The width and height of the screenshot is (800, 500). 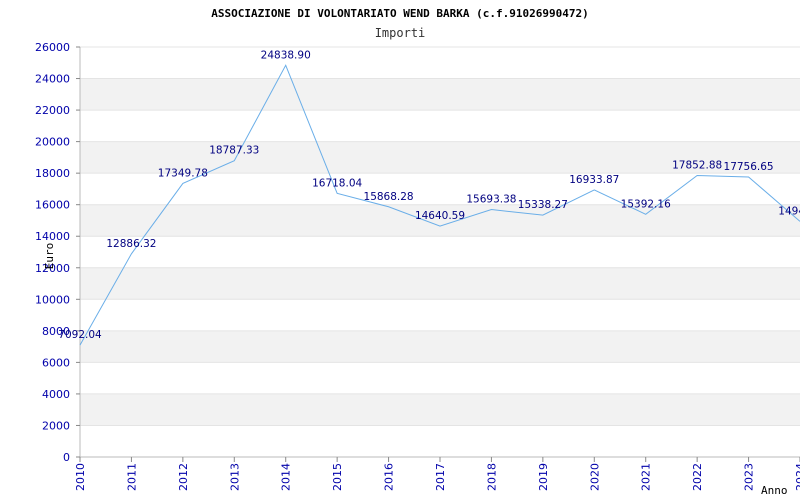 I want to click on data-label: 7092.04, so click(x=80, y=335).